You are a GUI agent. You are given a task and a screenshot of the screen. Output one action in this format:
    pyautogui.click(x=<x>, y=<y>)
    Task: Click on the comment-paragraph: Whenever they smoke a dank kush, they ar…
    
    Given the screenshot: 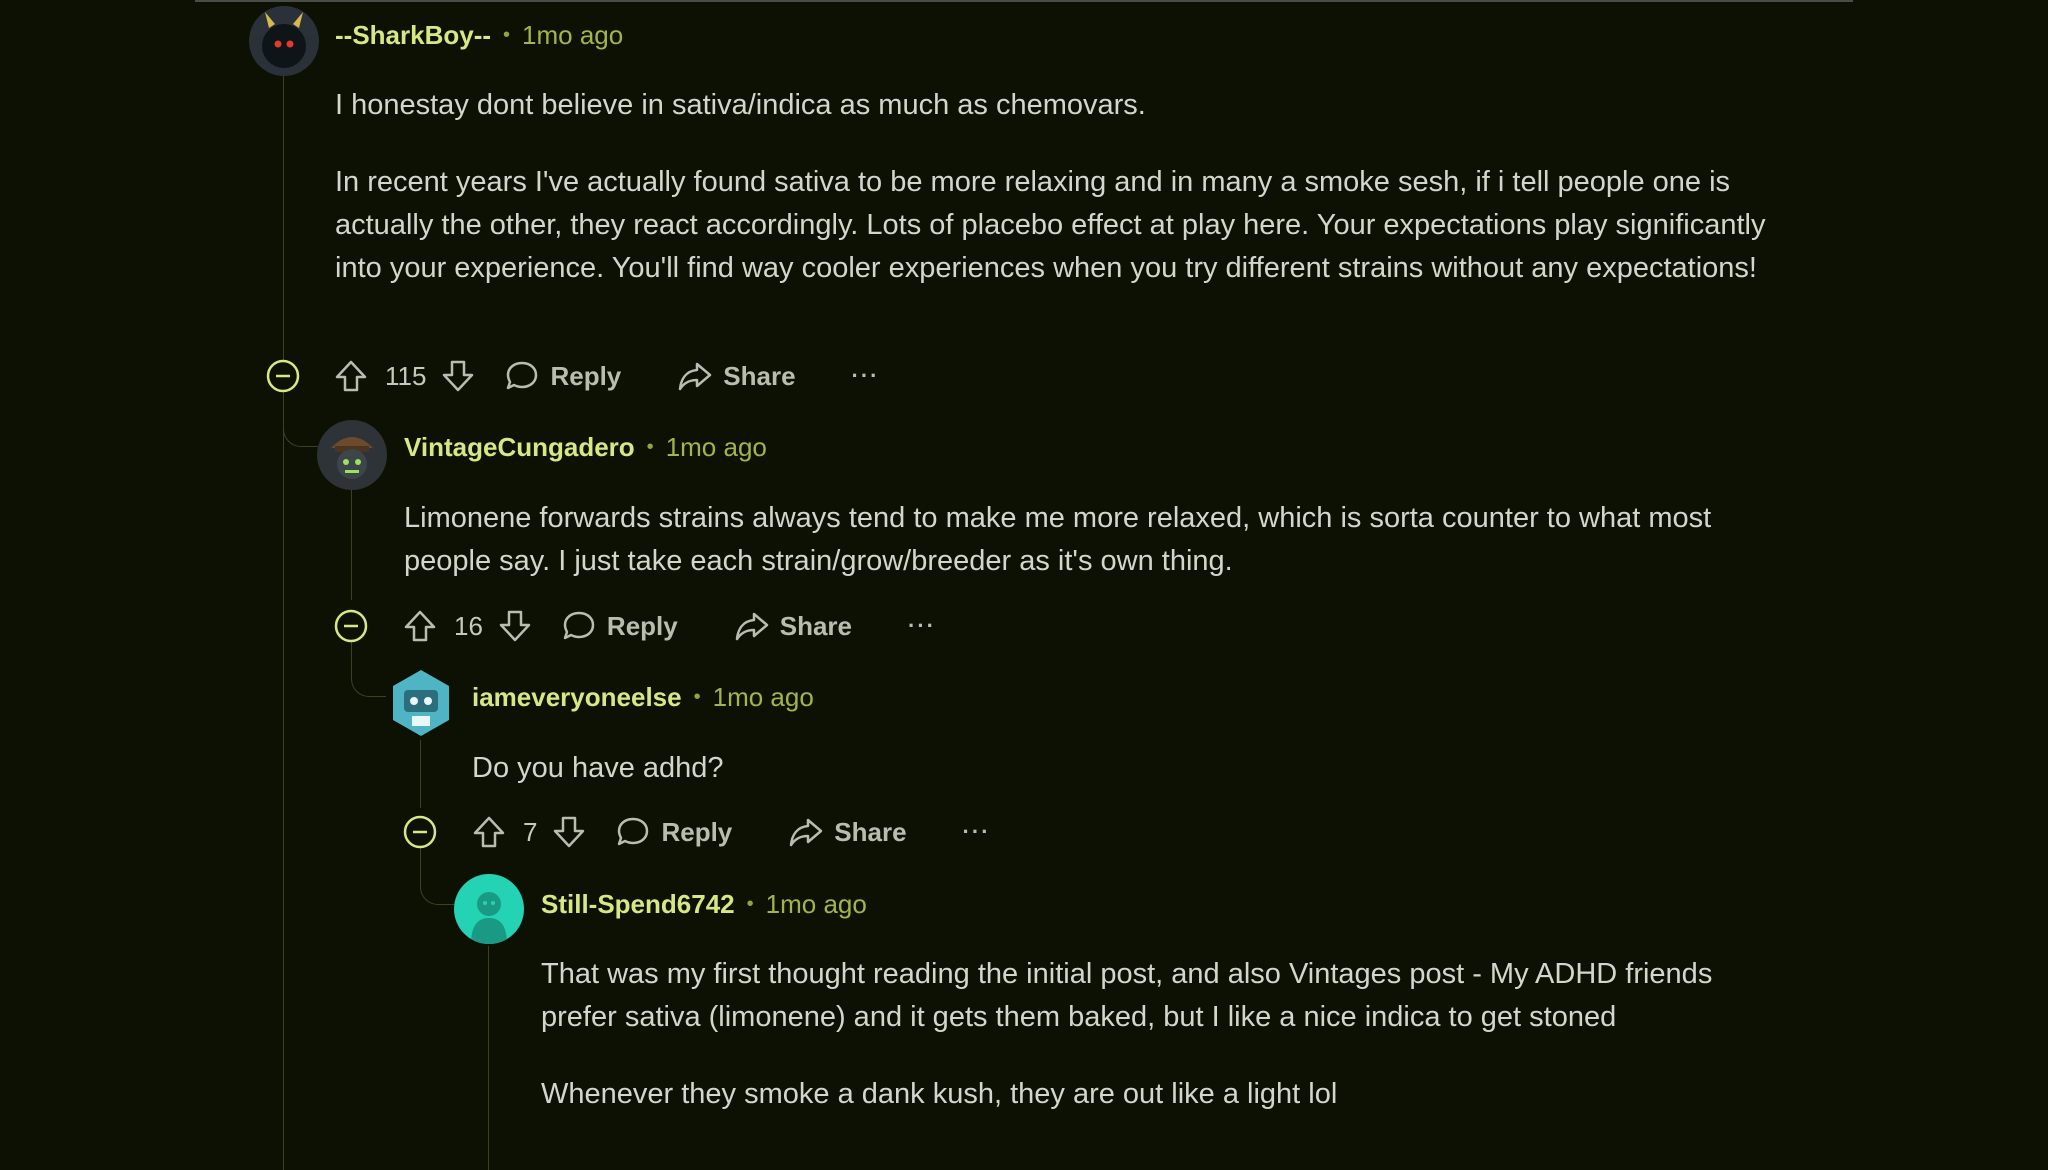 What is the action you would take?
    pyautogui.click(x=939, y=1094)
    